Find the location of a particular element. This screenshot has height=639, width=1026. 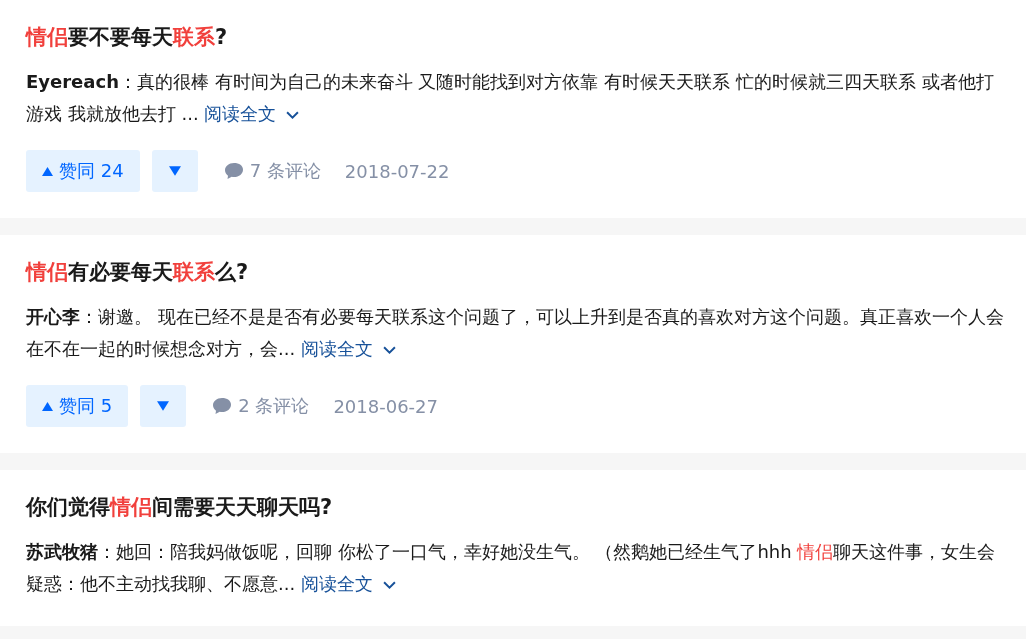

upvote-button: 赞同 24 is located at coordinates (83, 171).